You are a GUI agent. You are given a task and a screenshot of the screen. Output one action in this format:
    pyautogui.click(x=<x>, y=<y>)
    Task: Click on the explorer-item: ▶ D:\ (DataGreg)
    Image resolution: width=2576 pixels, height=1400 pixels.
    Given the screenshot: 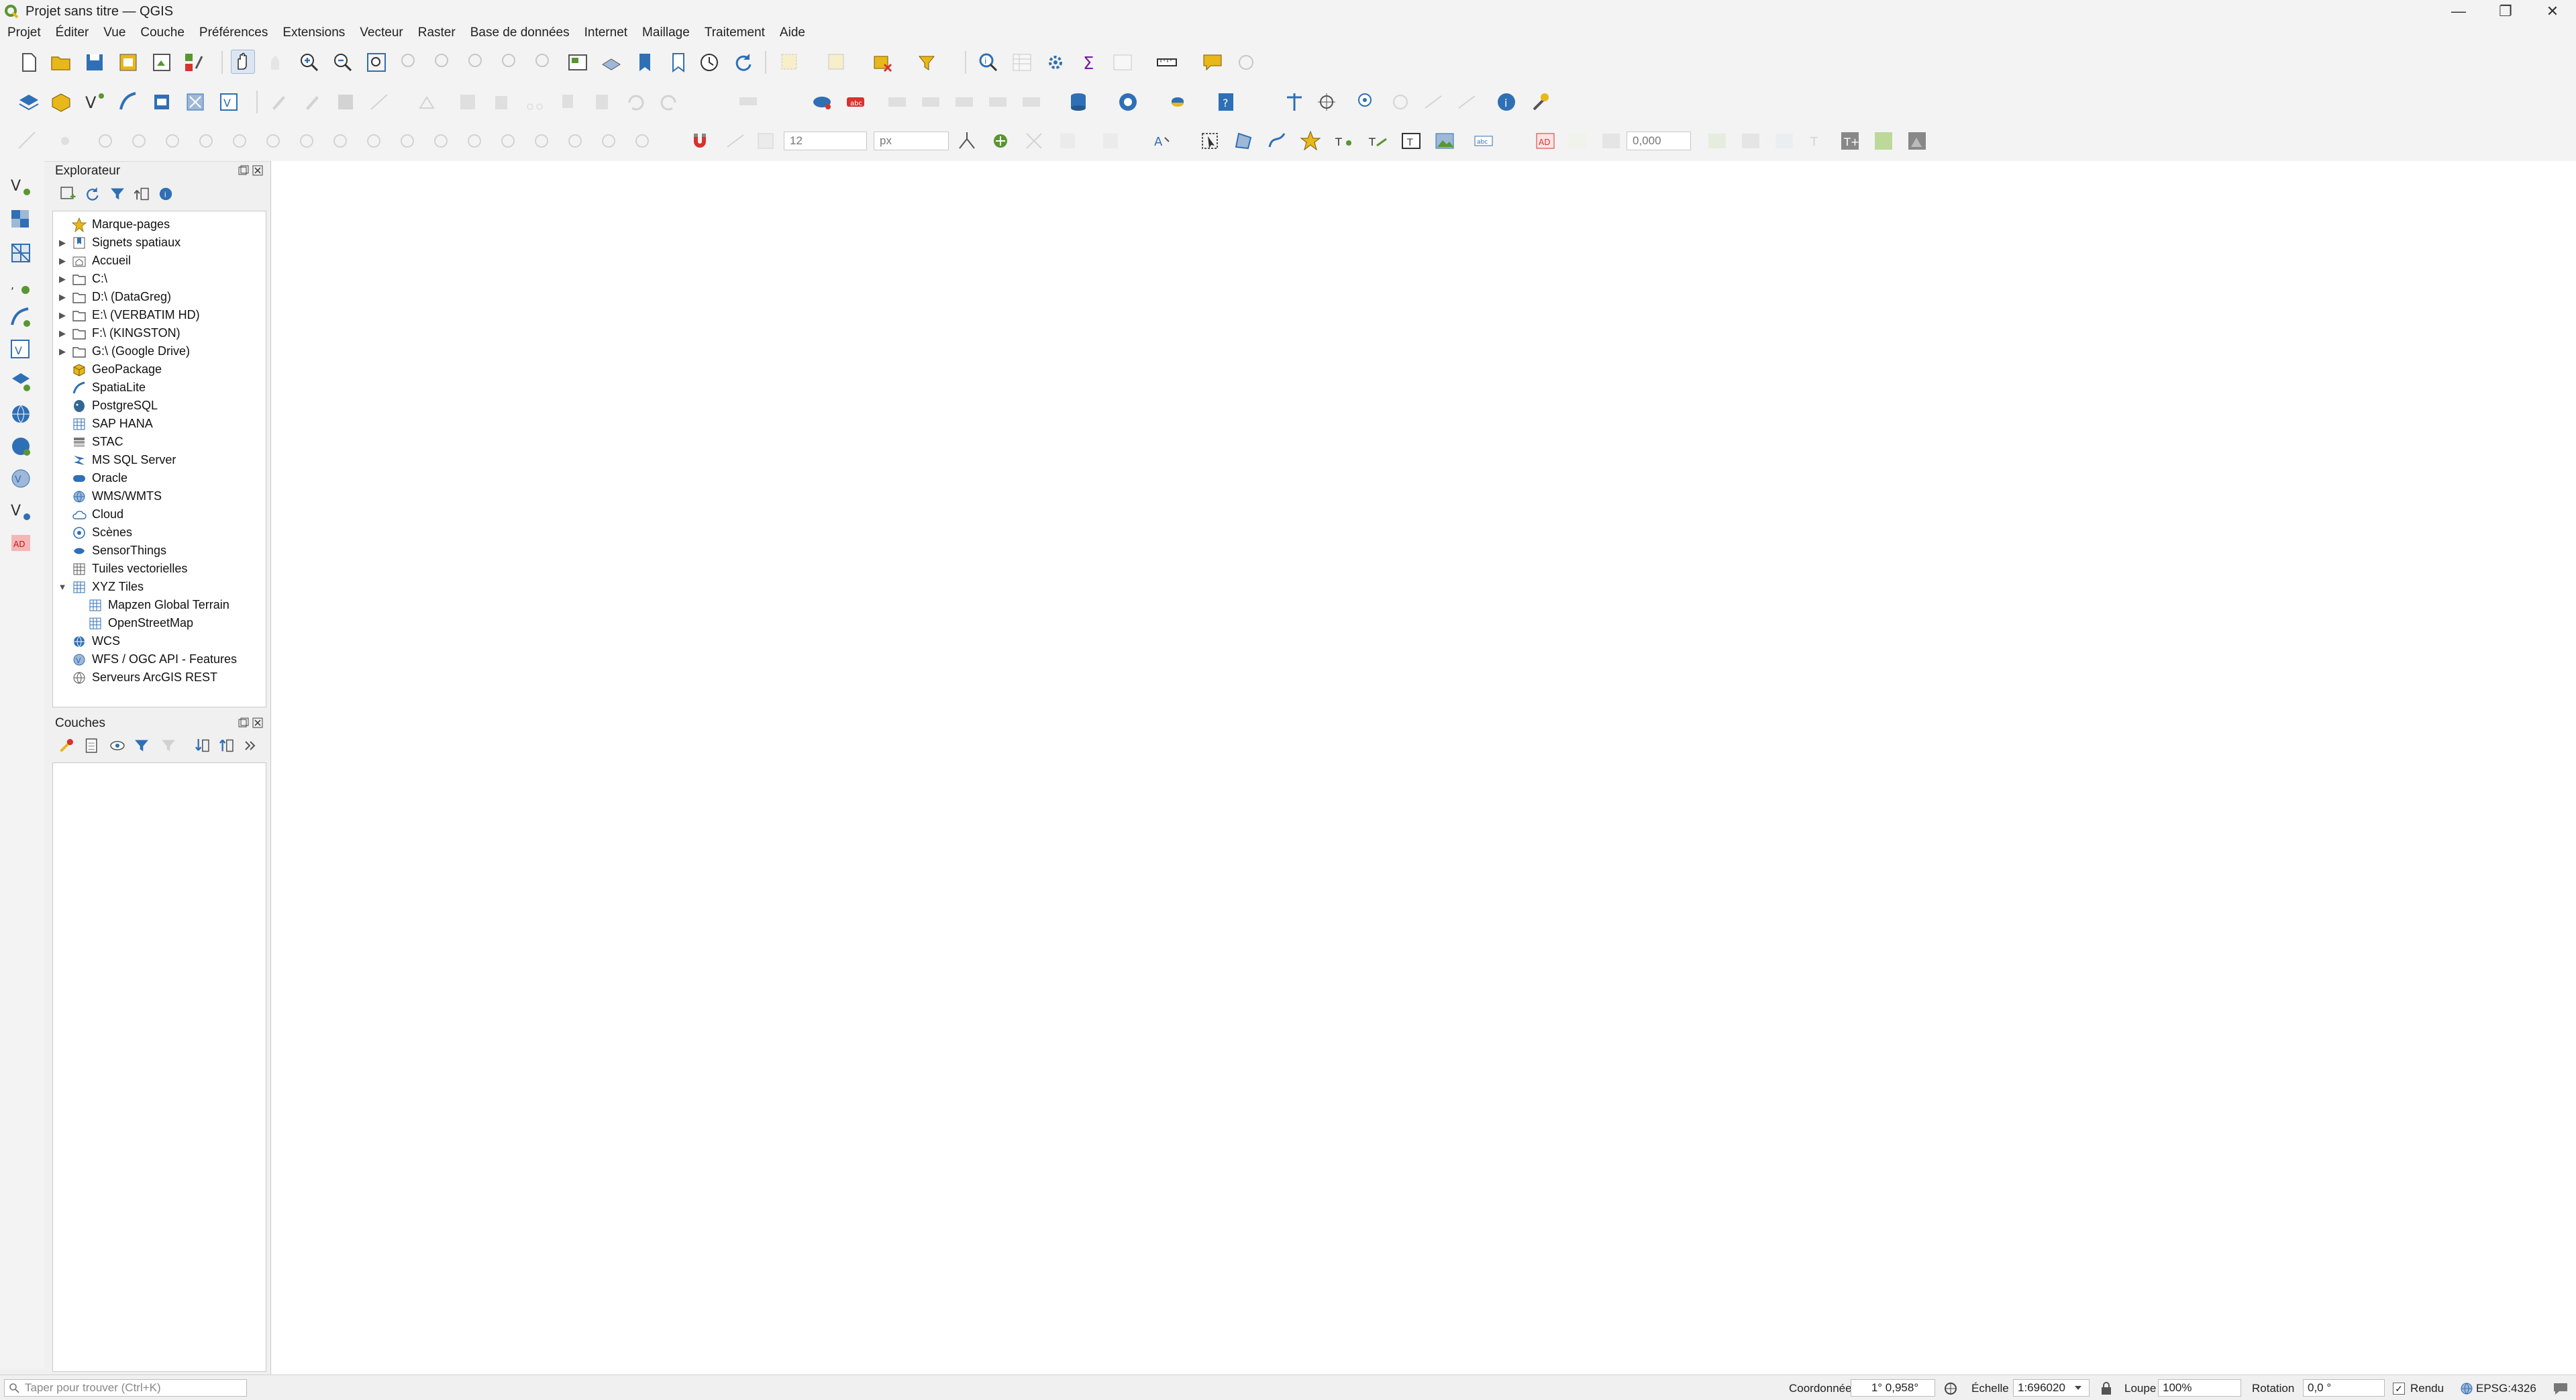 What is the action you would take?
    pyautogui.click(x=114, y=297)
    